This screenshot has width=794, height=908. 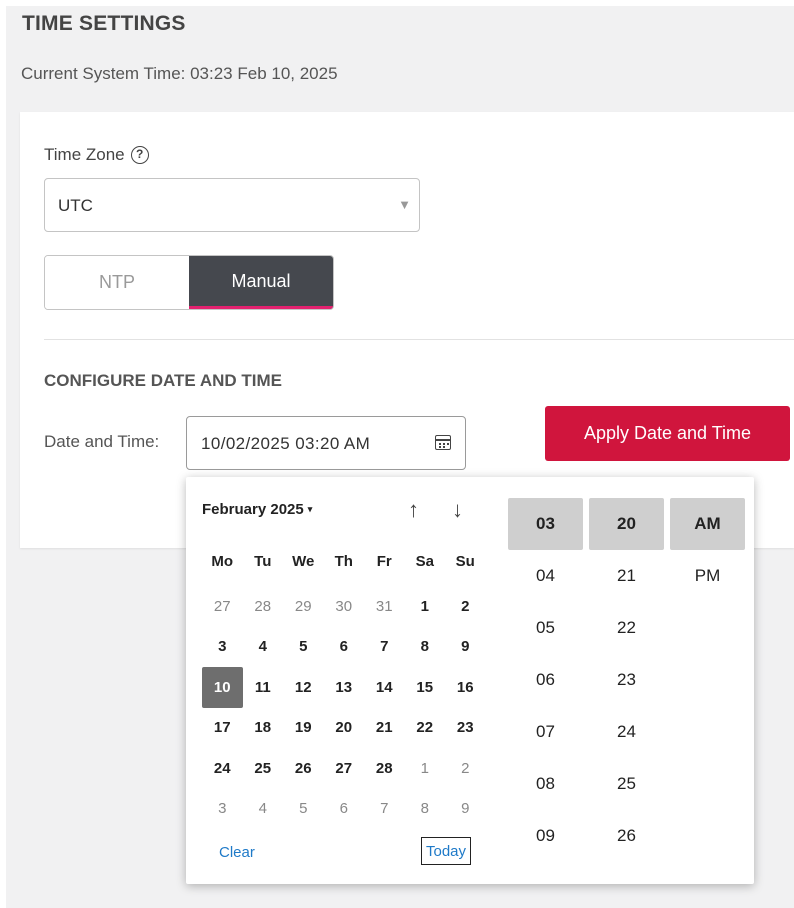 I want to click on hours-column: 03 04 05 06 07 08 09, so click(x=545, y=680).